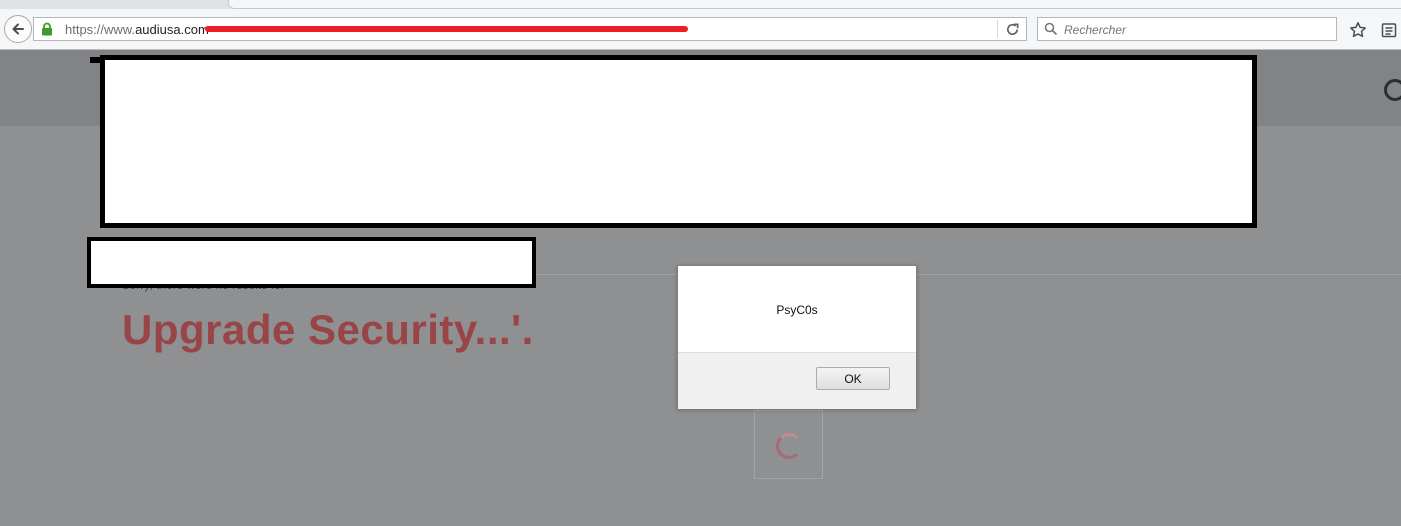 The height and width of the screenshot is (526, 1401). I want to click on search-input, so click(1194, 30).